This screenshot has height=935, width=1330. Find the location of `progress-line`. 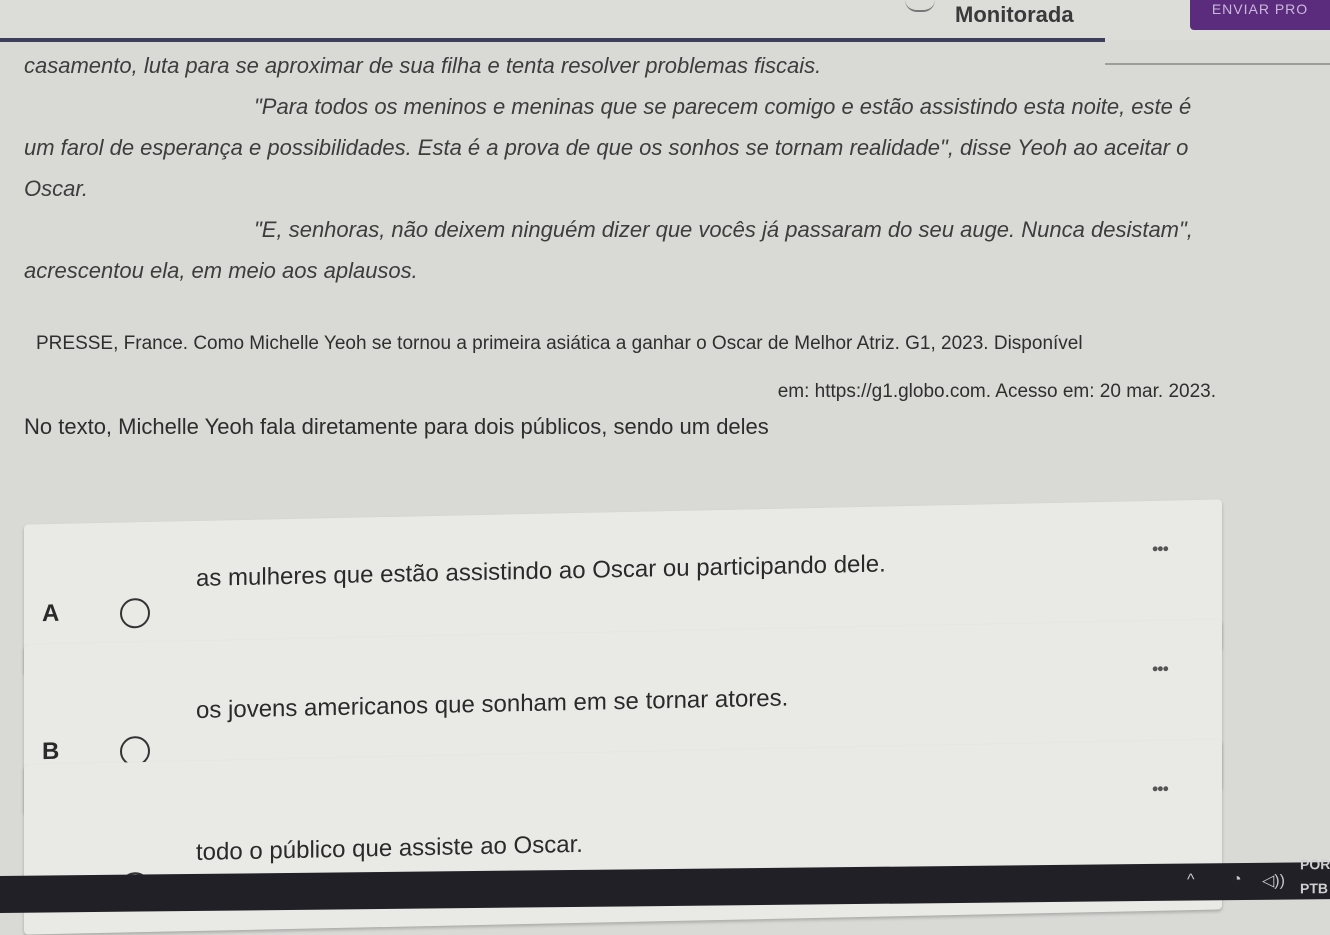

progress-line is located at coordinates (552, 40).